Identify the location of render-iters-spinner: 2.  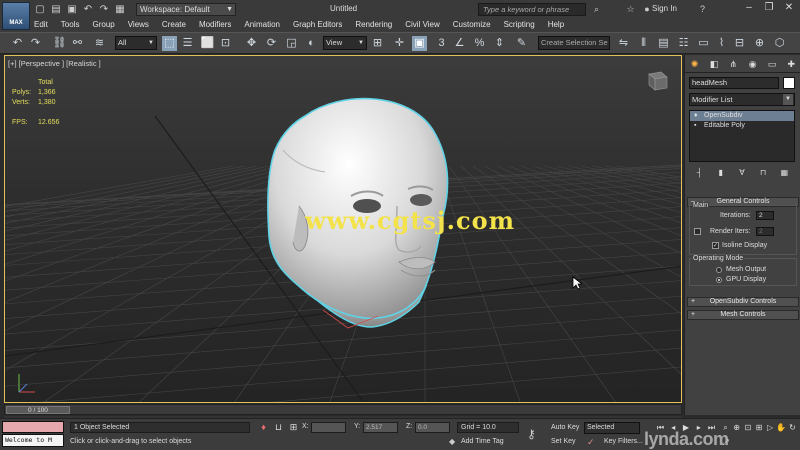
(765, 231).